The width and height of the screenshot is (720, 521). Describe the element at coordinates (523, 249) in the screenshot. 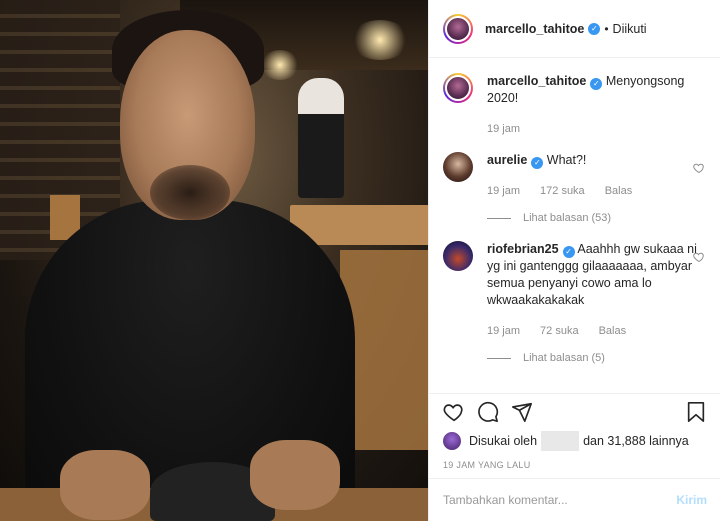

I see `comment-username: riofebrian25` at that location.